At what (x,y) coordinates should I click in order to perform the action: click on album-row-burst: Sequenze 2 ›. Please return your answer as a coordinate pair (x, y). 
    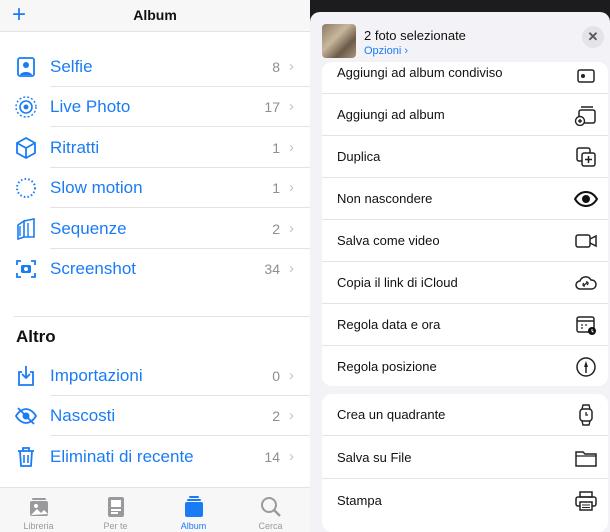
    Looking at the image, I should click on (155, 229).